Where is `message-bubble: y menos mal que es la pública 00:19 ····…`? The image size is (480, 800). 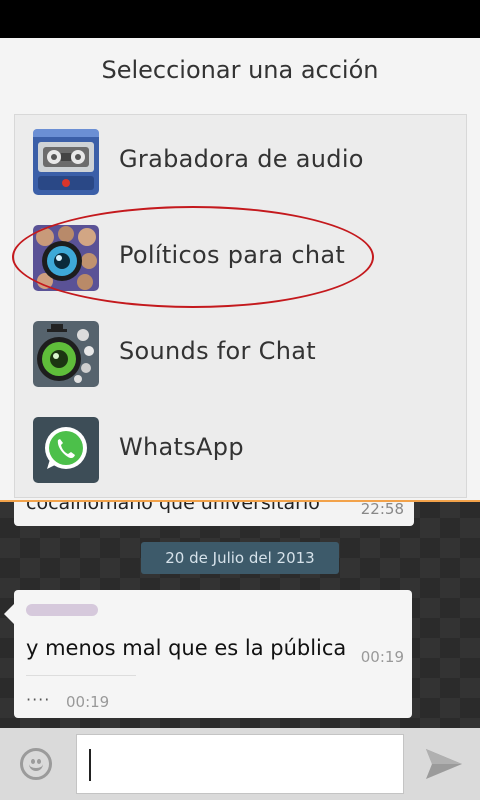 message-bubble: y menos mal que es la pública 00:19 ····… is located at coordinates (208, 654).